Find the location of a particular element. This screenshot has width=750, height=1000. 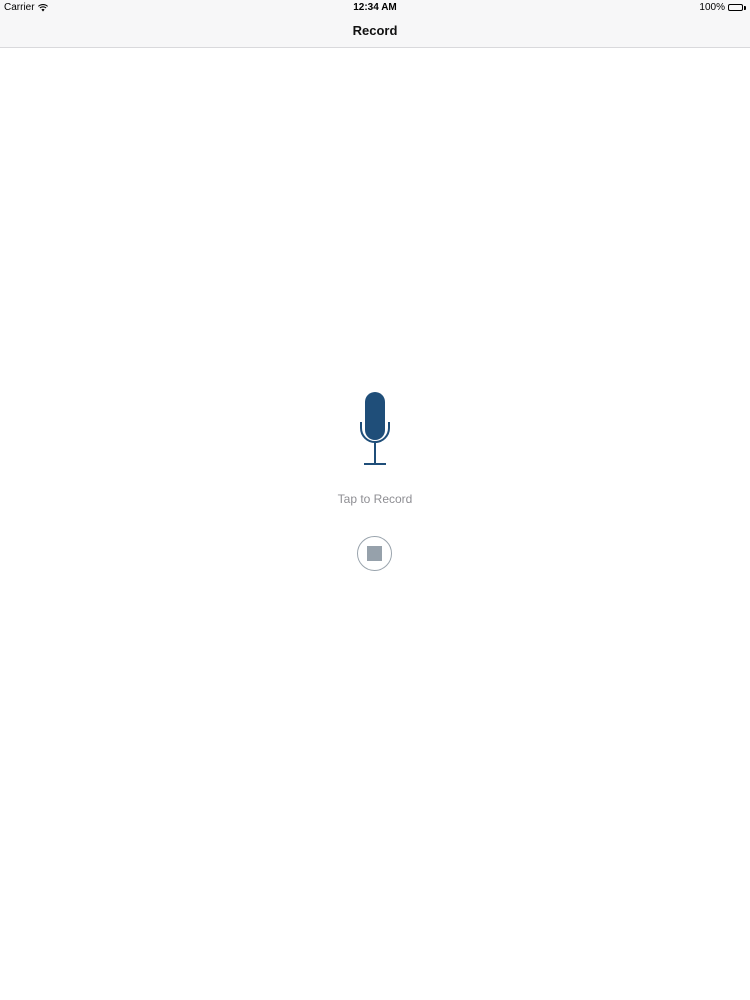

record-hint-label: Tap to Record is located at coordinates (375, 499).